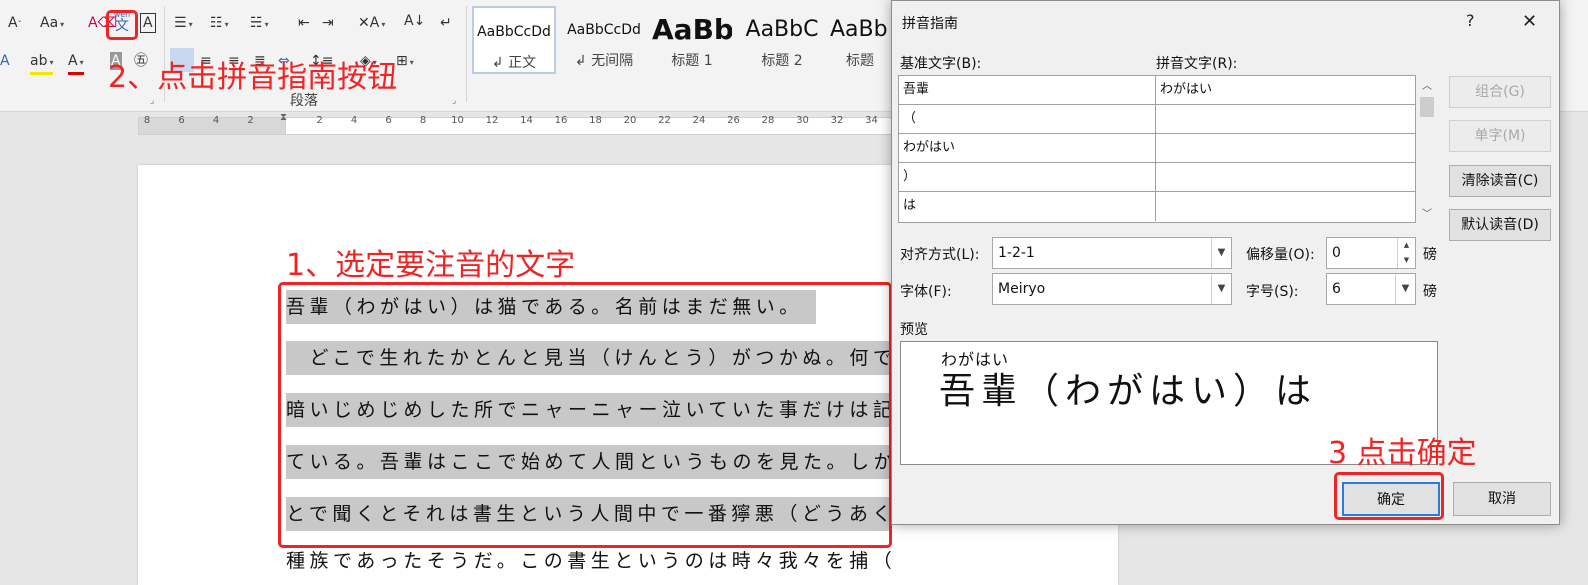 This screenshot has height=585, width=1588. I want to click on ruler-tick: 14, so click(526, 120).